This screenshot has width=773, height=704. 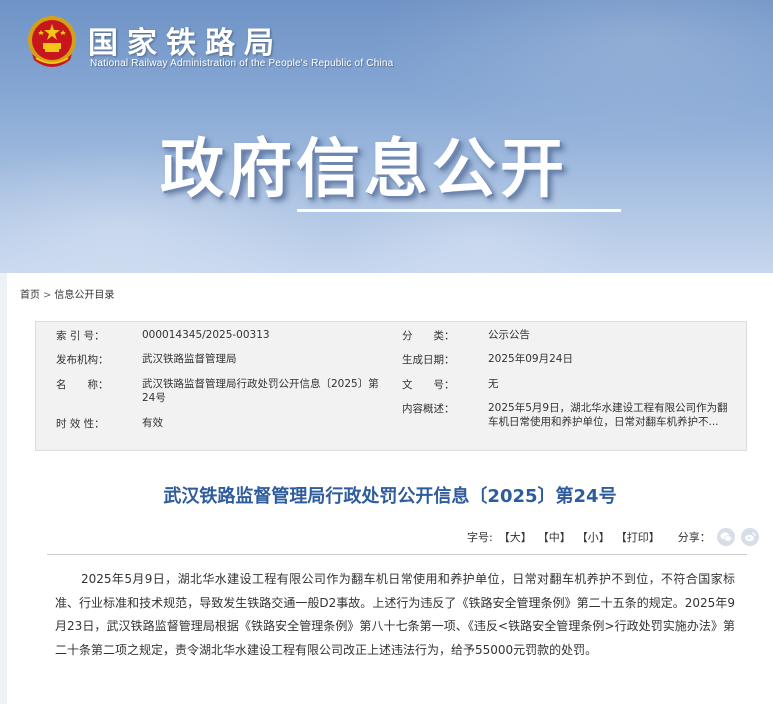 I want to click on article-title: 武汉铁路监督管理局行政处罚公开信息〔2025〕第24号, so click(x=390, y=496).